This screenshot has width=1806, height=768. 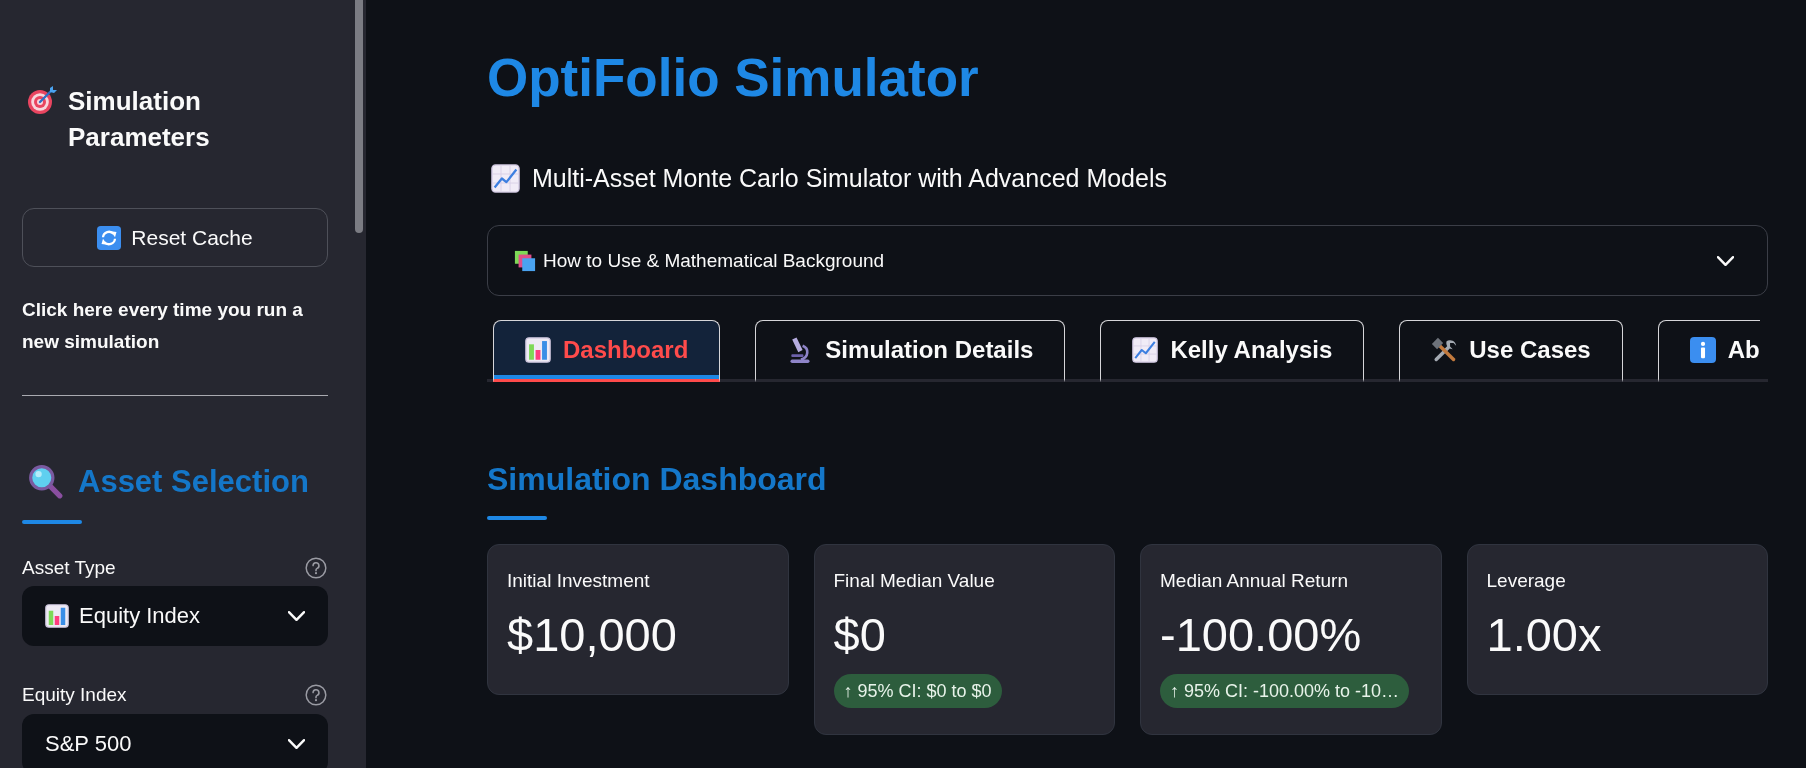 I want to click on app-title: OptiFolio Simulator, so click(x=733, y=78).